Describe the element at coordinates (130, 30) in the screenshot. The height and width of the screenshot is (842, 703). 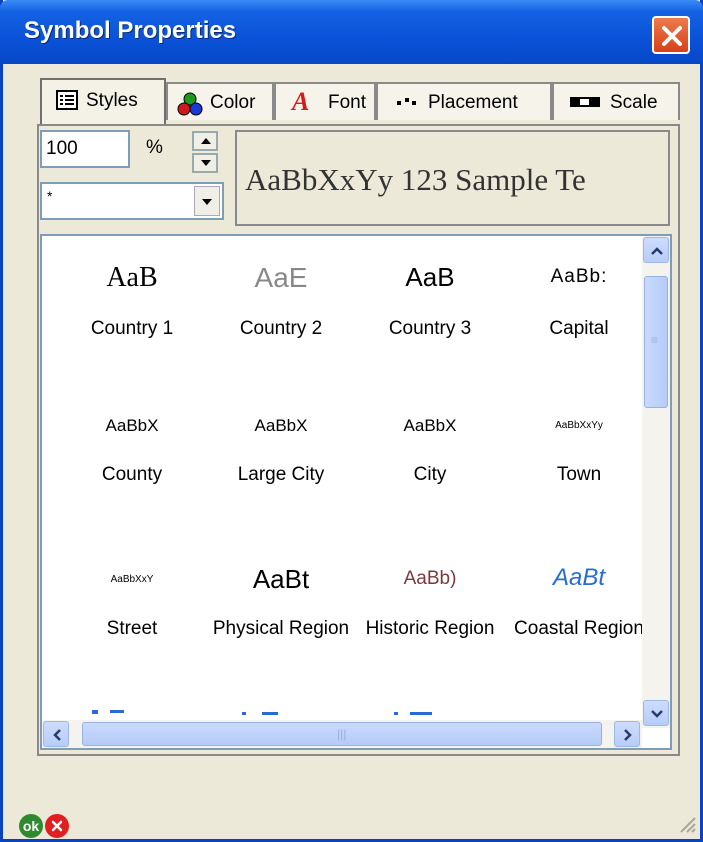
I see `window-title: Symbol Properties` at that location.